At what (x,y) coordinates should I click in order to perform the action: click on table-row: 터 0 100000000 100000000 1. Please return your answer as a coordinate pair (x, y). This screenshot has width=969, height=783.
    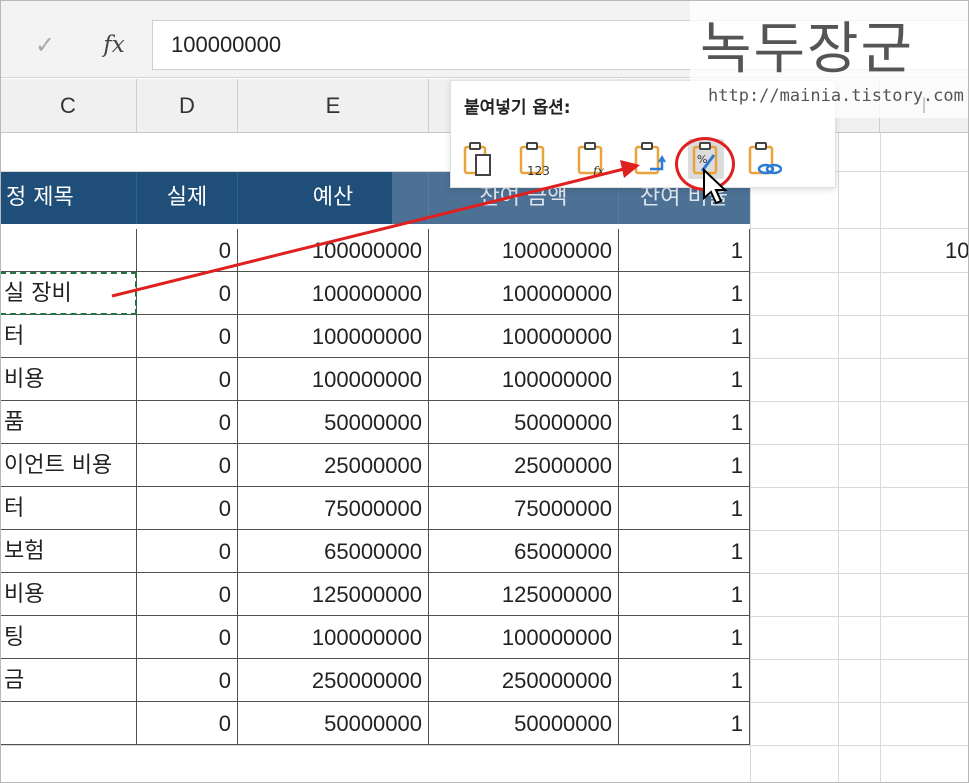
    Looking at the image, I should click on (375, 336).